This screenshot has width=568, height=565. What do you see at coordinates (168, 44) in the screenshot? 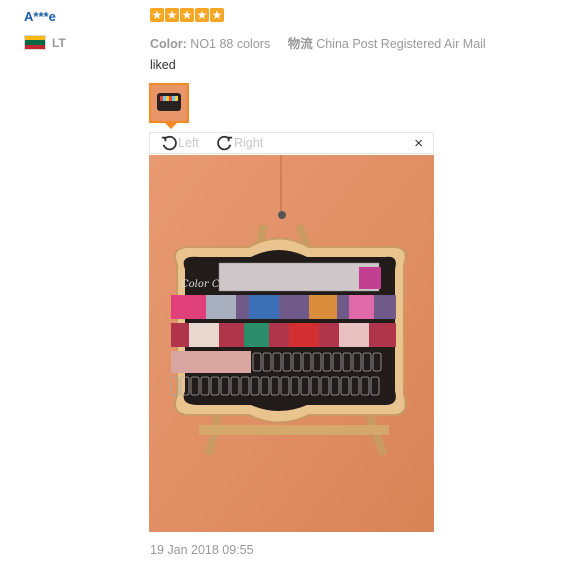
I see `color-label: Color:` at bounding box center [168, 44].